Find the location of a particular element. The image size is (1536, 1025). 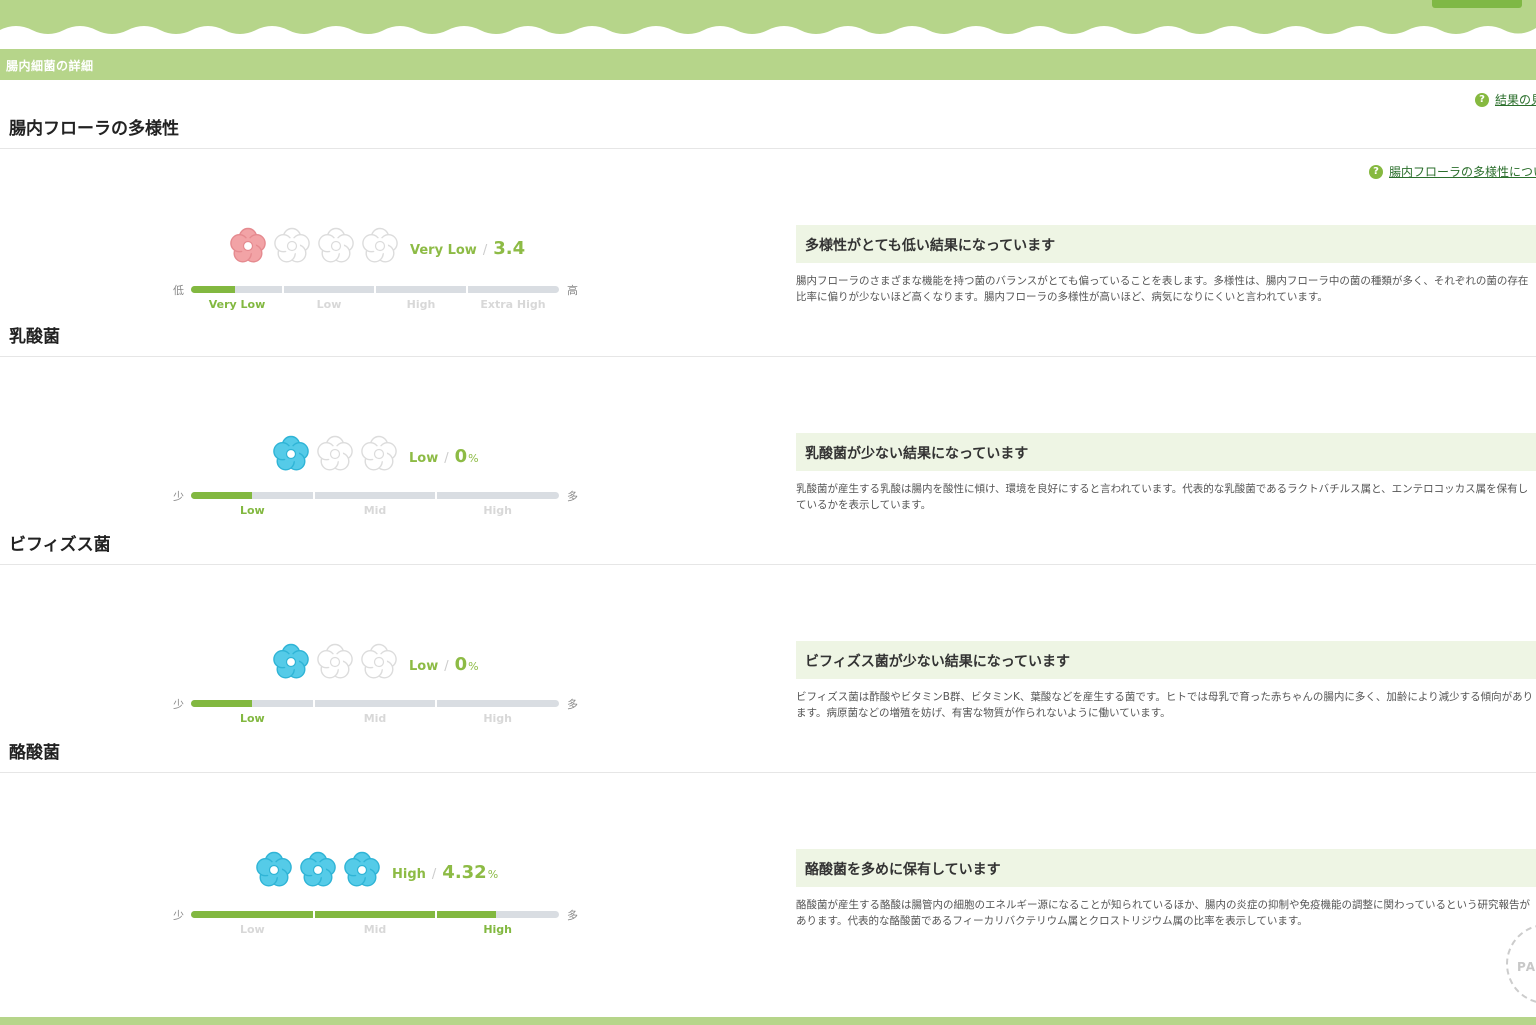

rating-value: 3.4 is located at coordinates (509, 248).